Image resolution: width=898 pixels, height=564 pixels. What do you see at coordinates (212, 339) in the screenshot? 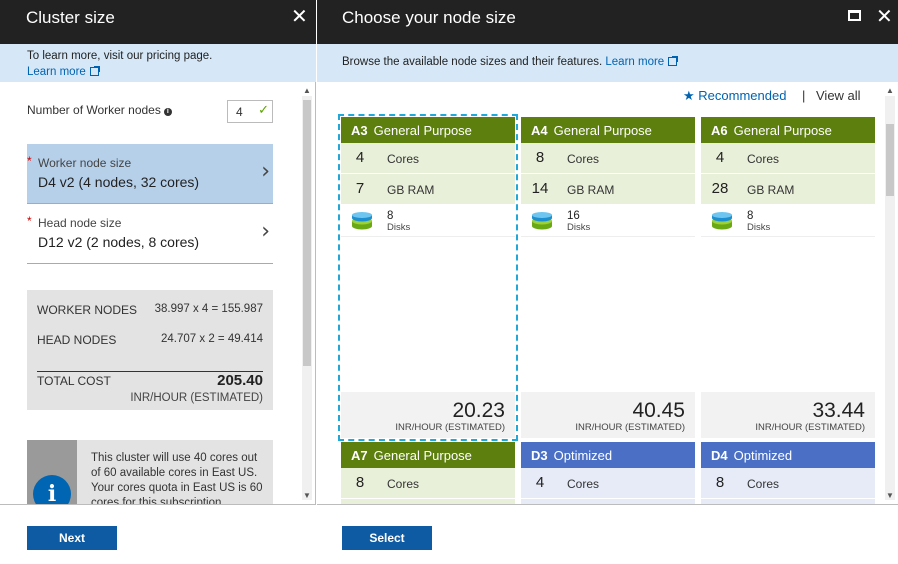
I see `head-cost-value: 24.707 x 2 = 49.414` at bounding box center [212, 339].